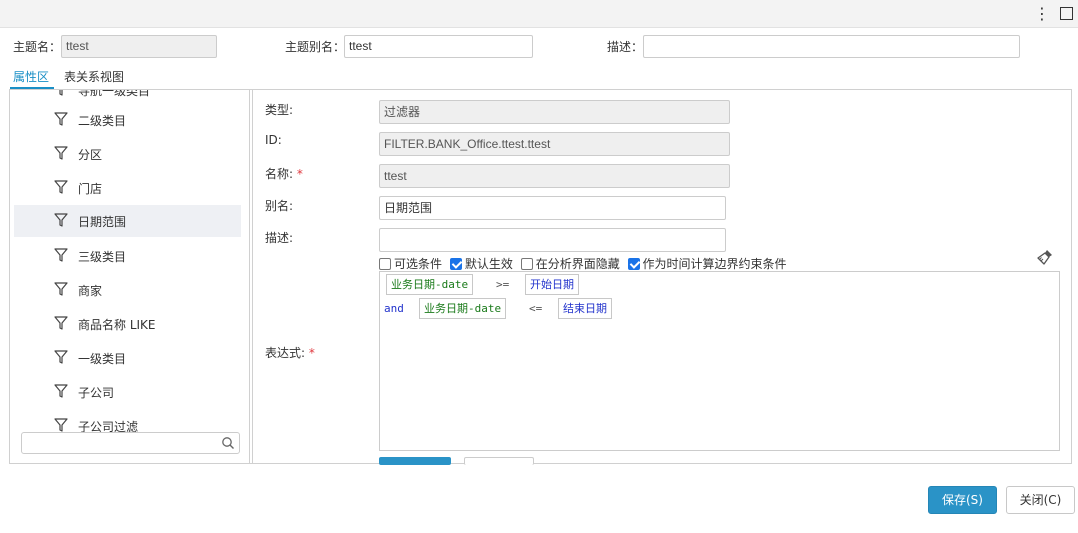 This screenshot has width=1078, height=533. Describe the element at coordinates (315, 47) in the screenshot. I see `topic-alias-label: 主题别名：` at that location.